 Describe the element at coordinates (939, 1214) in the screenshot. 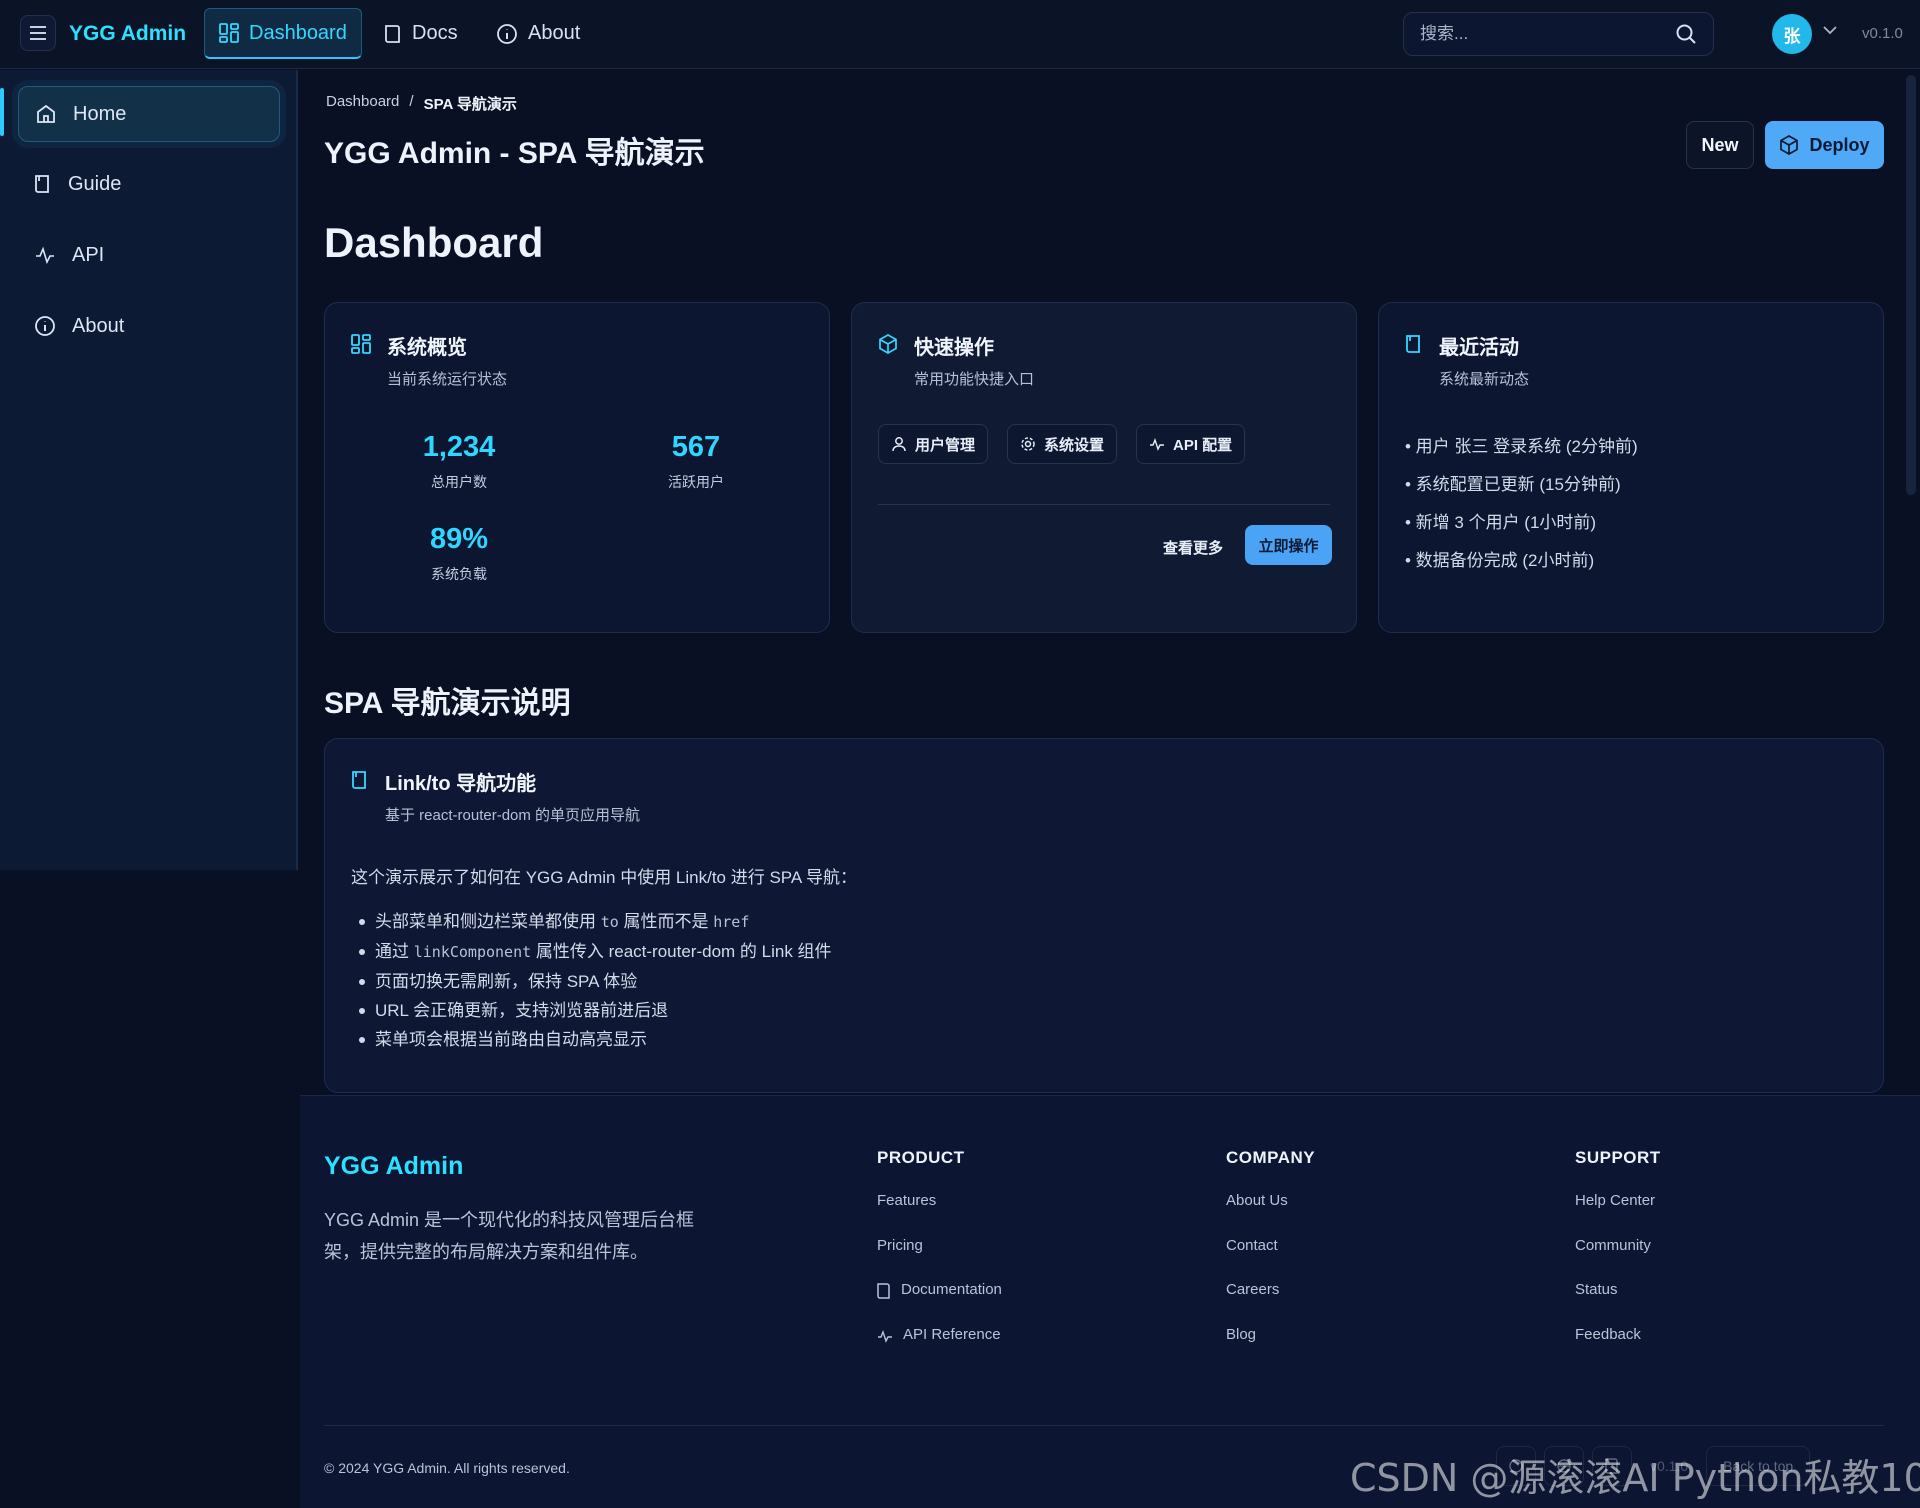

I see `footer-link: Features` at that location.